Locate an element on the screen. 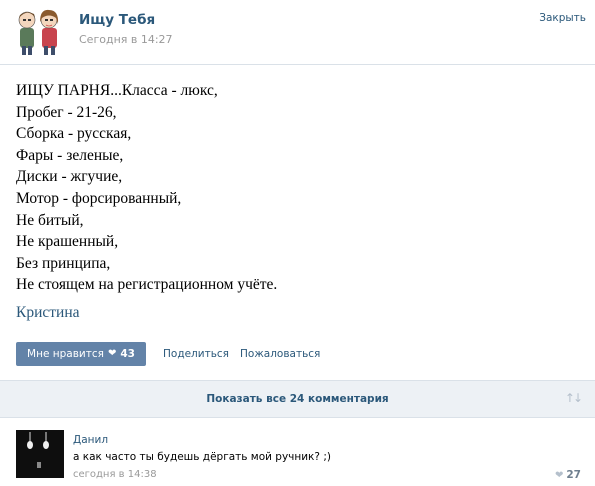 Image resolution: width=595 pixels, height=486 pixels. like-count: 43 is located at coordinates (127, 354).